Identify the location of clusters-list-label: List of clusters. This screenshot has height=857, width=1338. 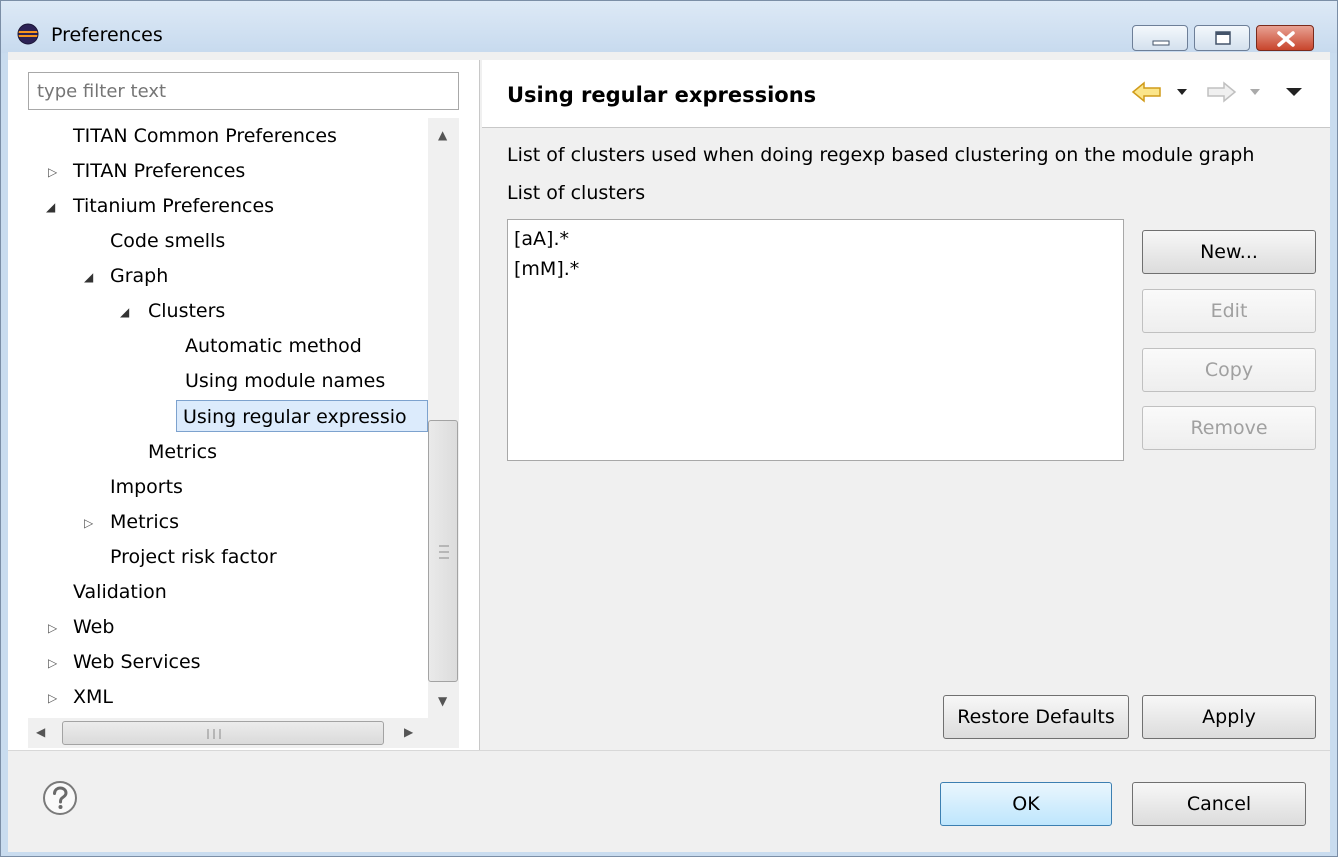
(576, 193).